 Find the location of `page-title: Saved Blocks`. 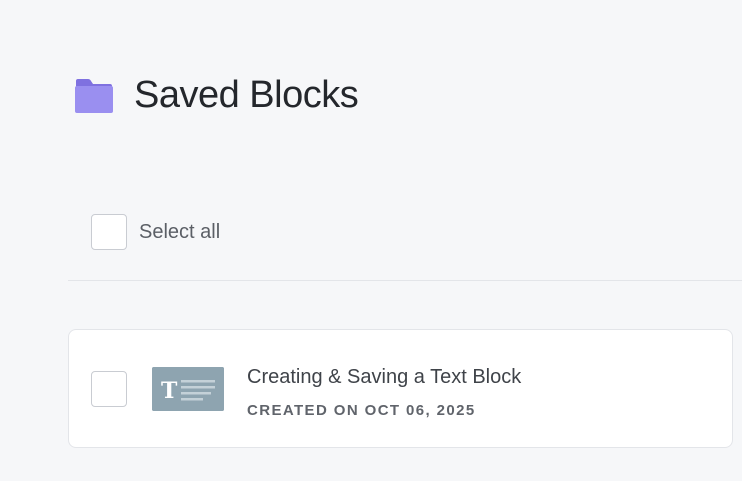

page-title: Saved Blocks is located at coordinates (246, 95).